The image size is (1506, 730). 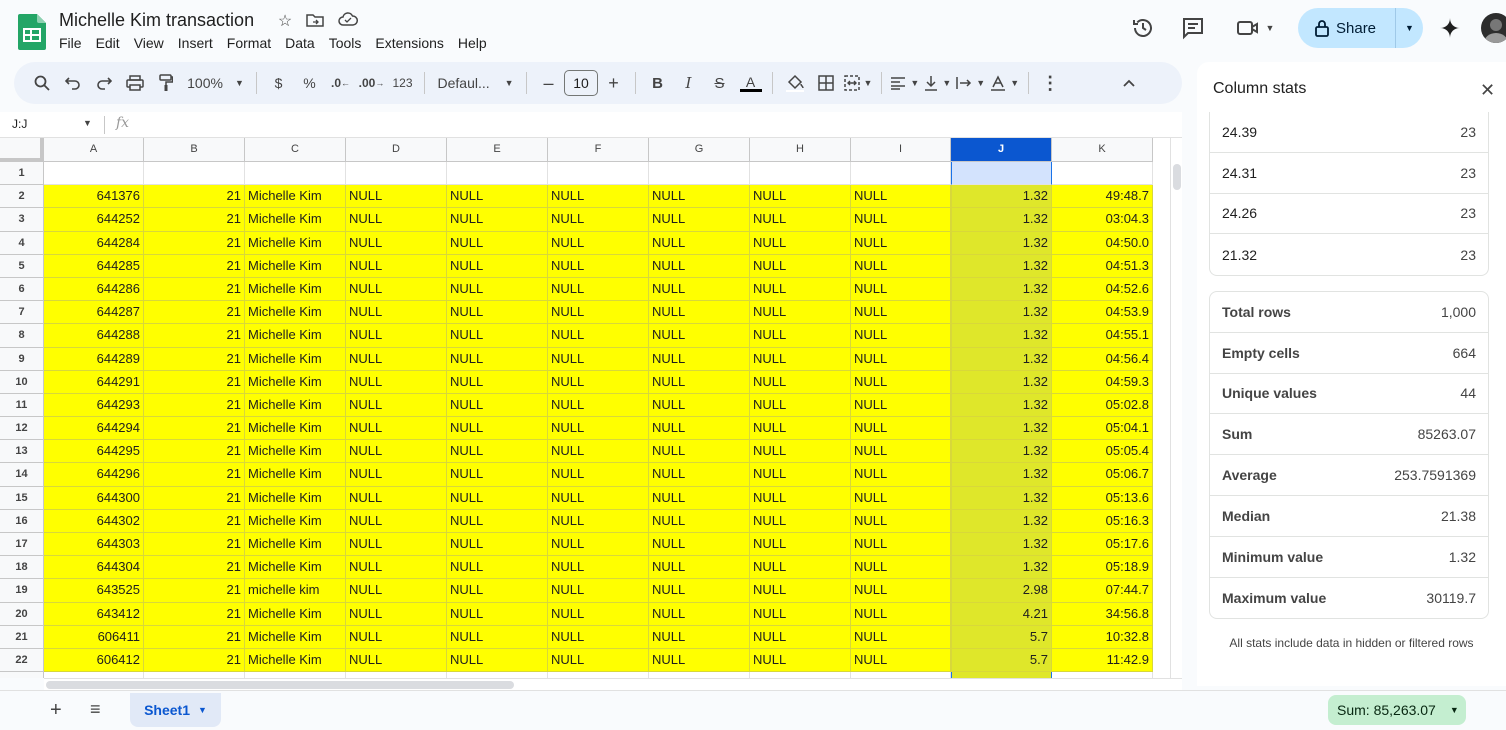 I want to click on horizontal-scrollbar, so click(x=613, y=684).